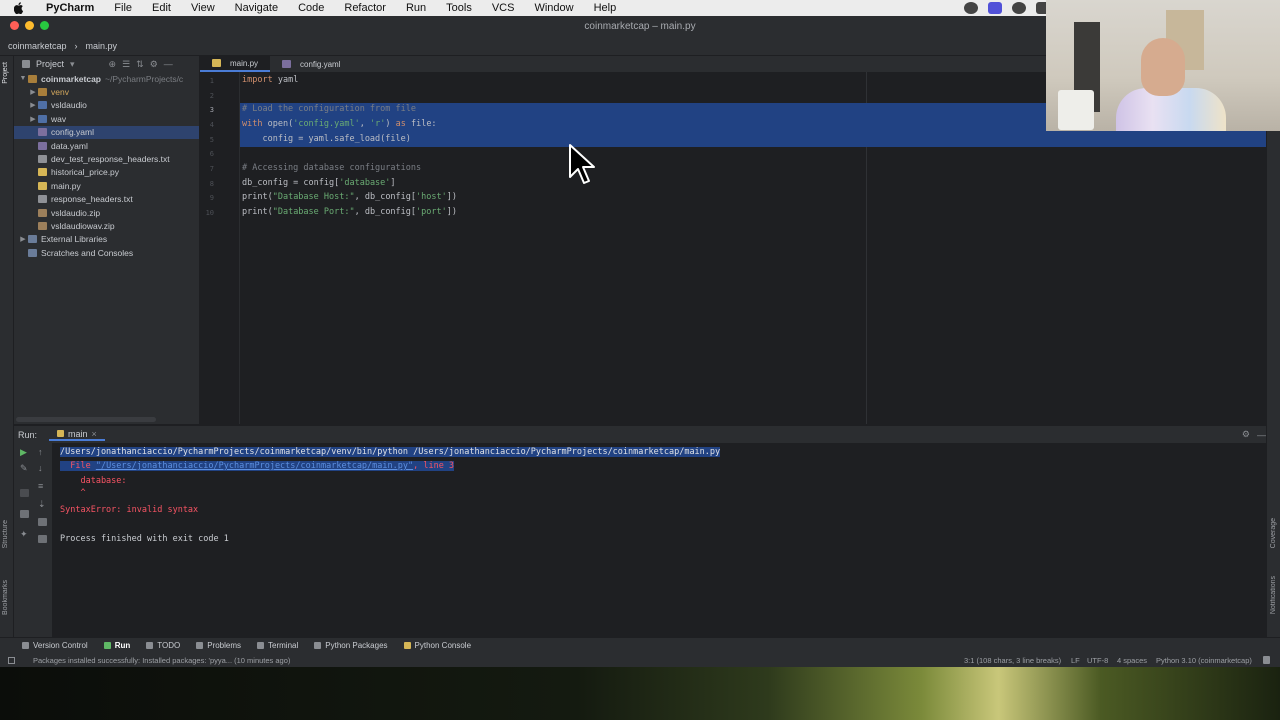 This screenshot has width=1280, height=720. What do you see at coordinates (106, 212) in the screenshot?
I see `tree-item-vsldaudio-zip: vsldaudio.zip` at bounding box center [106, 212].